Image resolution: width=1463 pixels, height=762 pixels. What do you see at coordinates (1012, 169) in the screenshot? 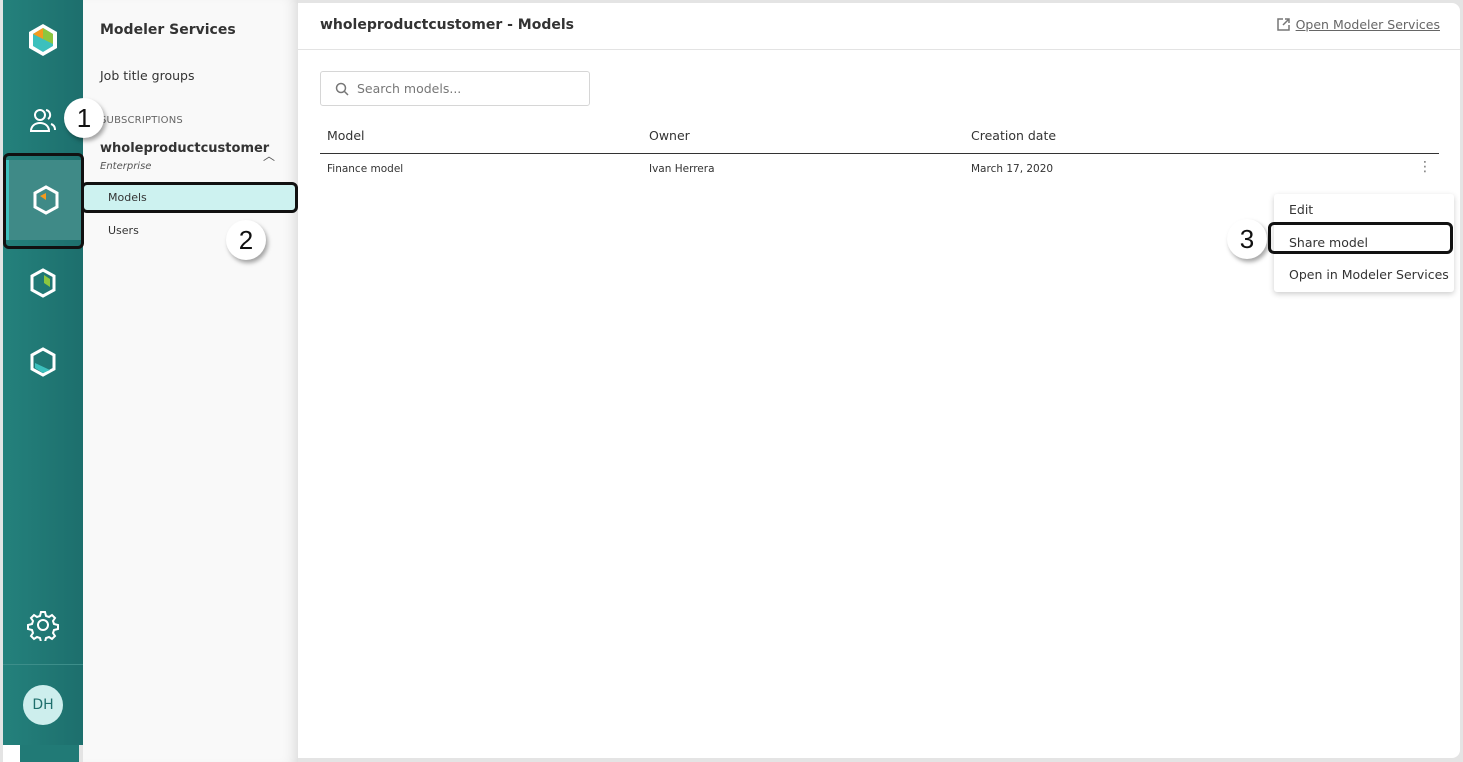
I see `cell-date: March 17, 2020` at bounding box center [1012, 169].